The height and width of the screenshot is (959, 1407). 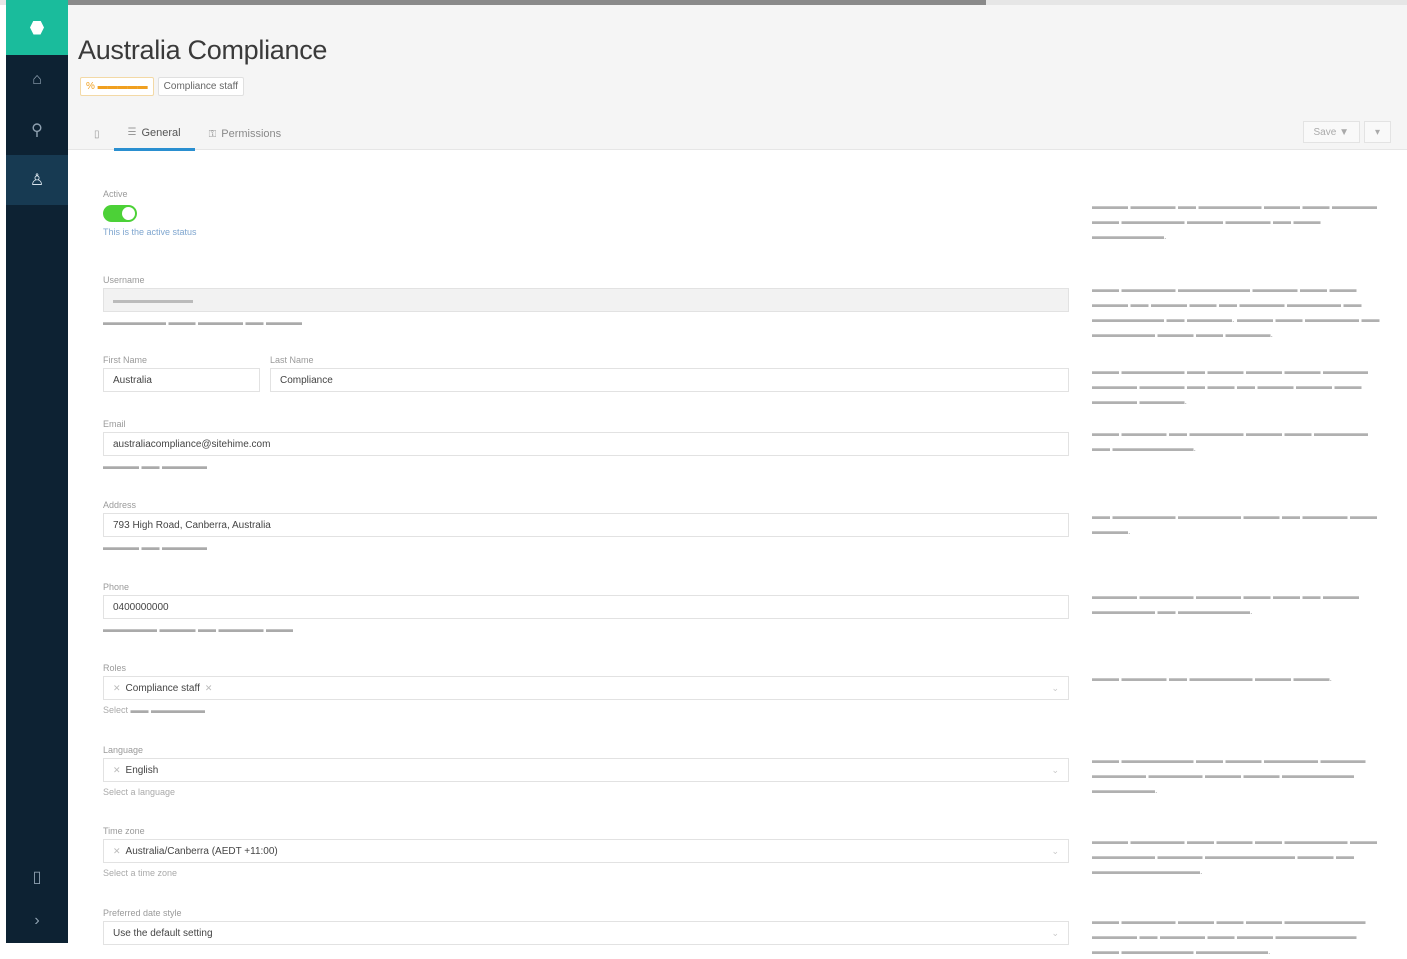 I want to click on badge-row: % ▬▬▬▬▬ Compliance staff, so click(x=162, y=86).